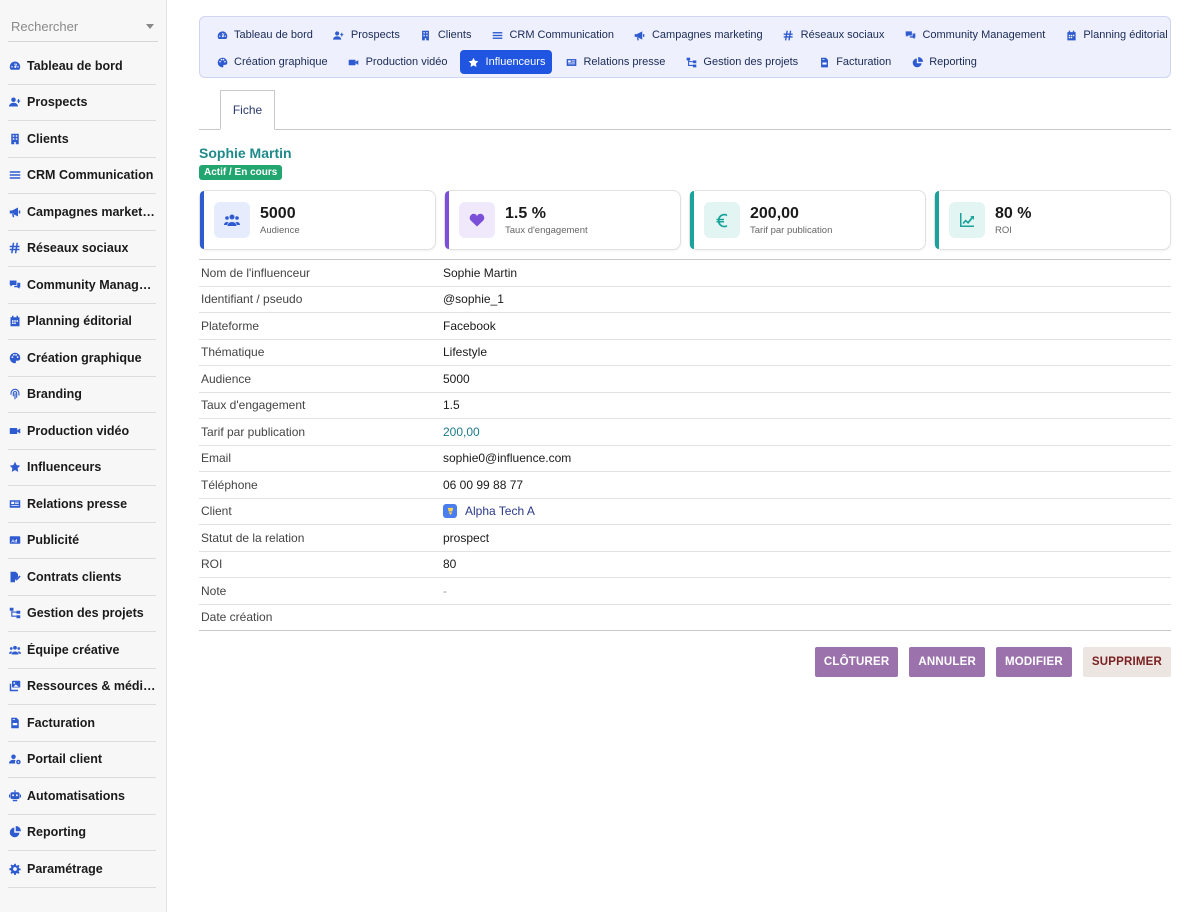 The height and width of the screenshot is (912, 1200). I want to click on detail-value-plateforme: Facebook, so click(469, 325).